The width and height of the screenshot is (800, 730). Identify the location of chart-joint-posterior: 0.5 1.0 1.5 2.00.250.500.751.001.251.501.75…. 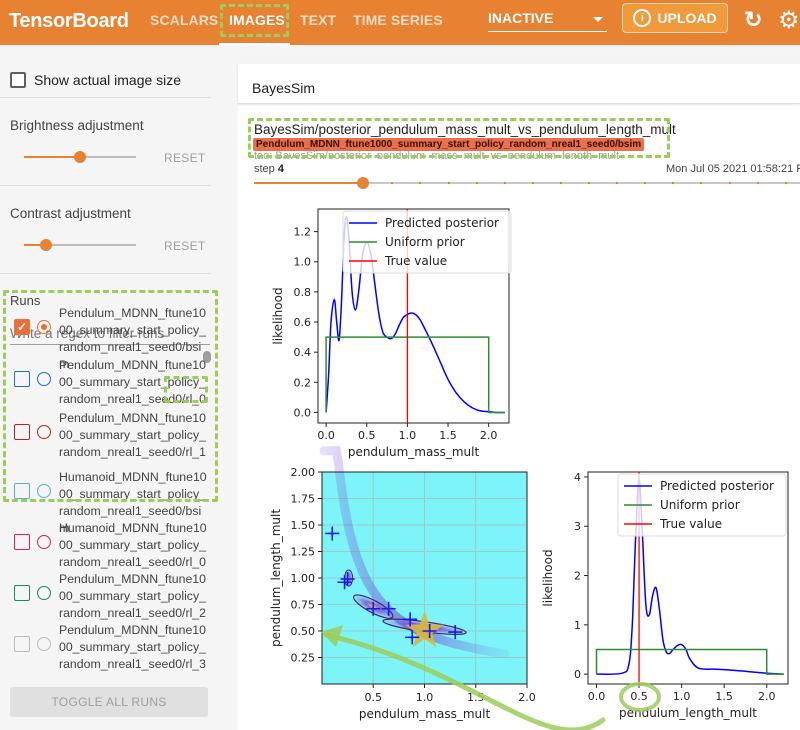
(402, 583).